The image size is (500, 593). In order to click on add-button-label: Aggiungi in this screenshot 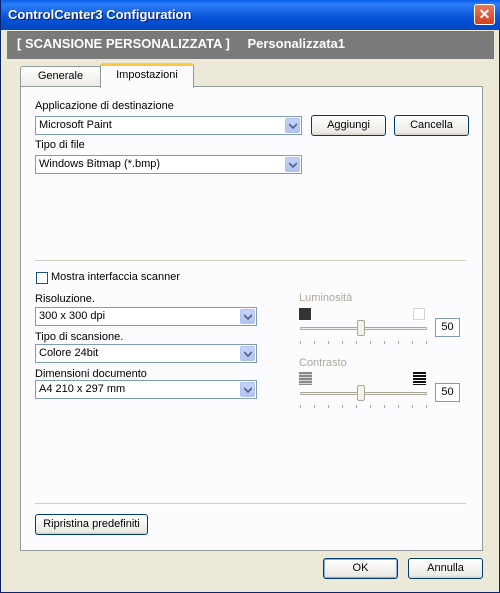, I will do `click(348, 125)`.